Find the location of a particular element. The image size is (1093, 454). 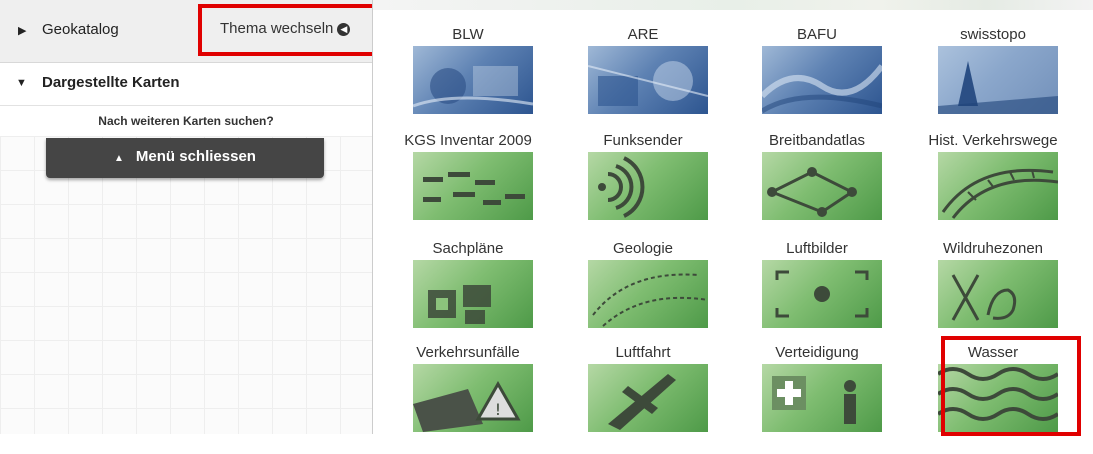

menu-close-label: Menü schliessen is located at coordinates (195, 156).